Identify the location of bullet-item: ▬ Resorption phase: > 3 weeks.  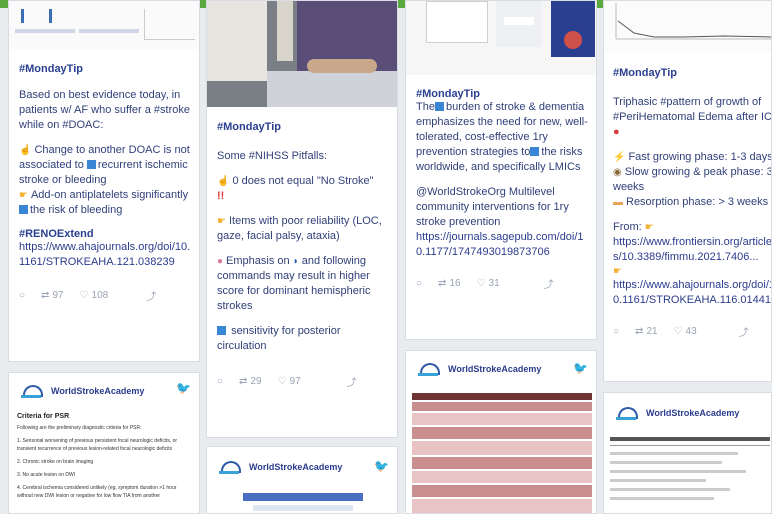
(691, 202).